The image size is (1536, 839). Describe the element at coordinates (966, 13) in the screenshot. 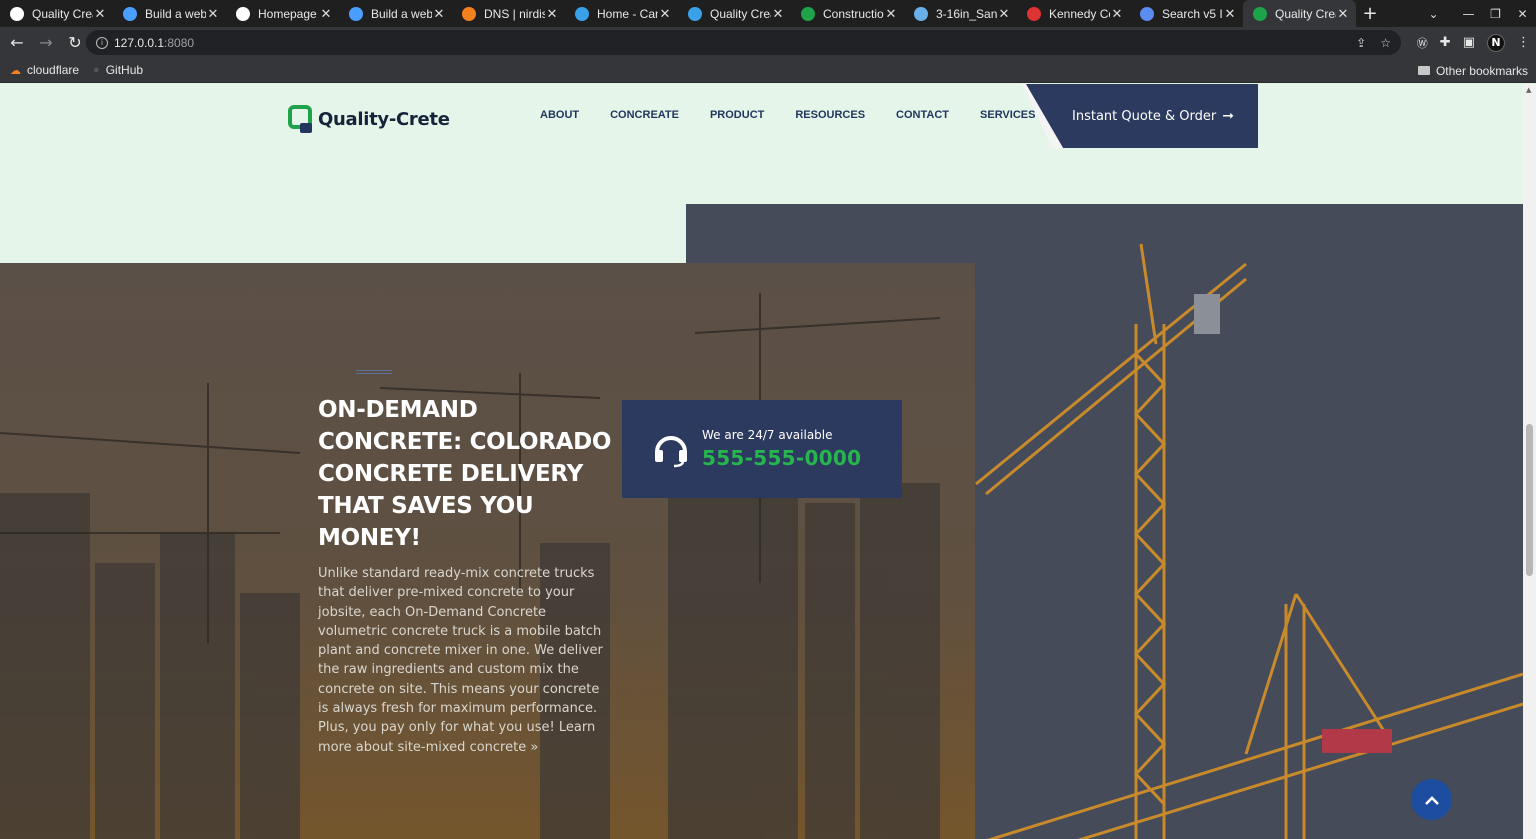

I see `tab-title: 3-16in_Sandt` at that location.